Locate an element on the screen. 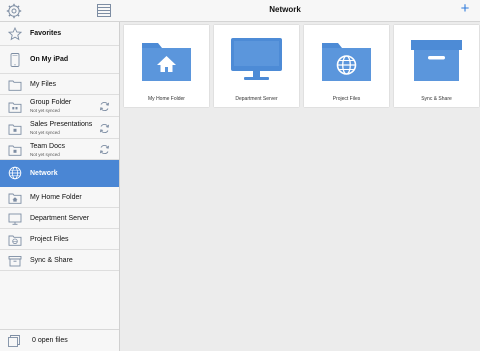  sidebar-item-label: Department Server is located at coordinates (60, 218).